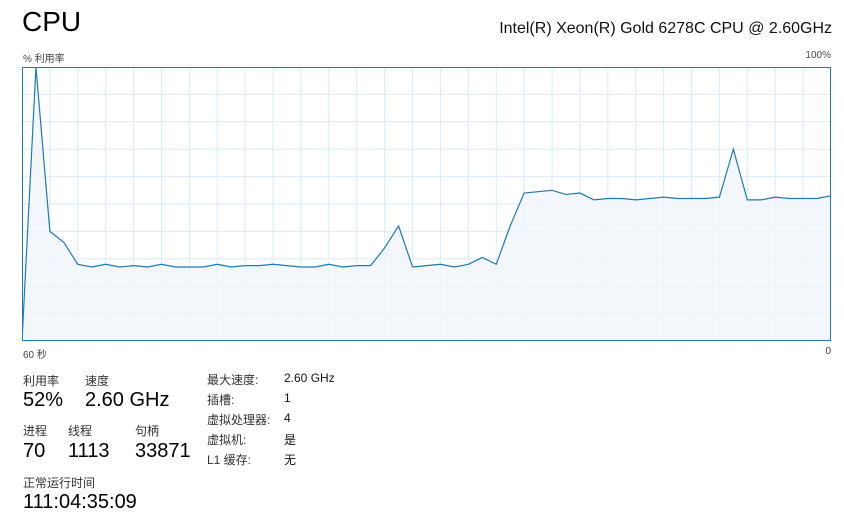 The width and height of the screenshot is (844, 531). I want to click on uptime-value: 111:04:35:09, so click(80, 502).